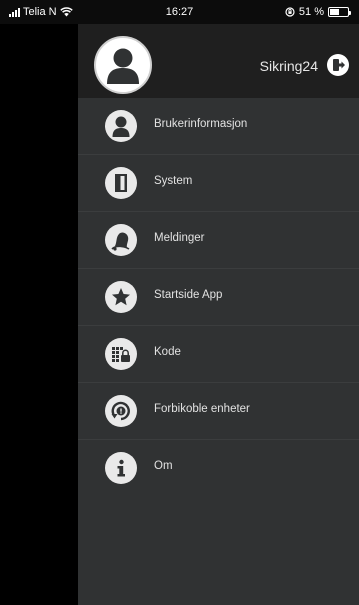 Image resolution: width=359 pixels, height=605 pixels. I want to click on menu-item-startside-app: Startside App, so click(218, 297).